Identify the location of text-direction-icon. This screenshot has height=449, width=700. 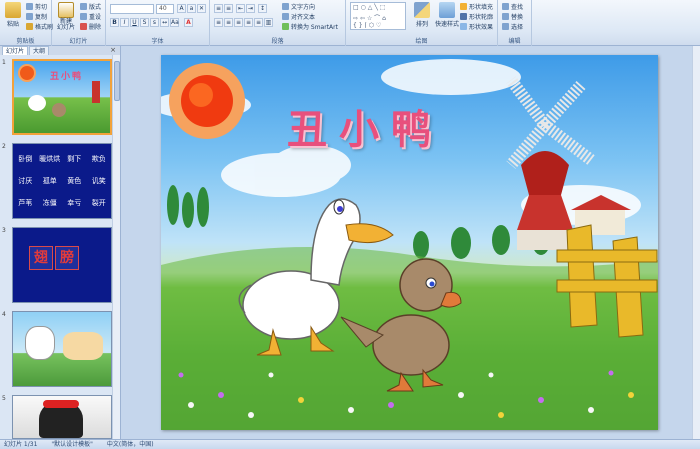
(285, 6).